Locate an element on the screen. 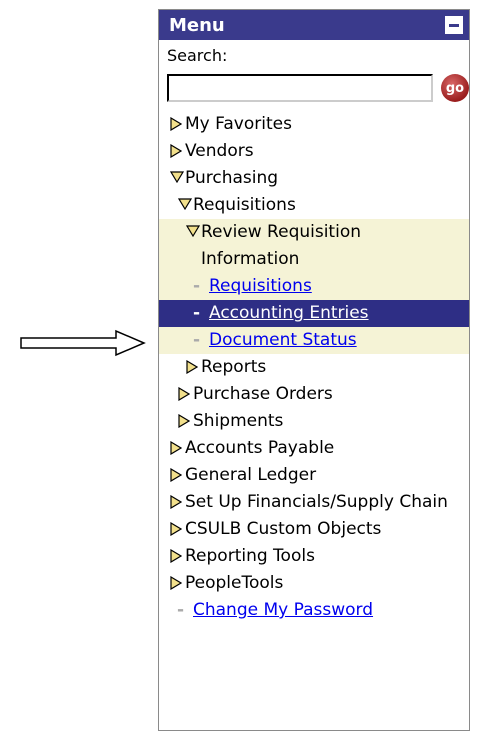 This screenshot has height=734, width=490. tree-item-label: My Favorites is located at coordinates (238, 124).